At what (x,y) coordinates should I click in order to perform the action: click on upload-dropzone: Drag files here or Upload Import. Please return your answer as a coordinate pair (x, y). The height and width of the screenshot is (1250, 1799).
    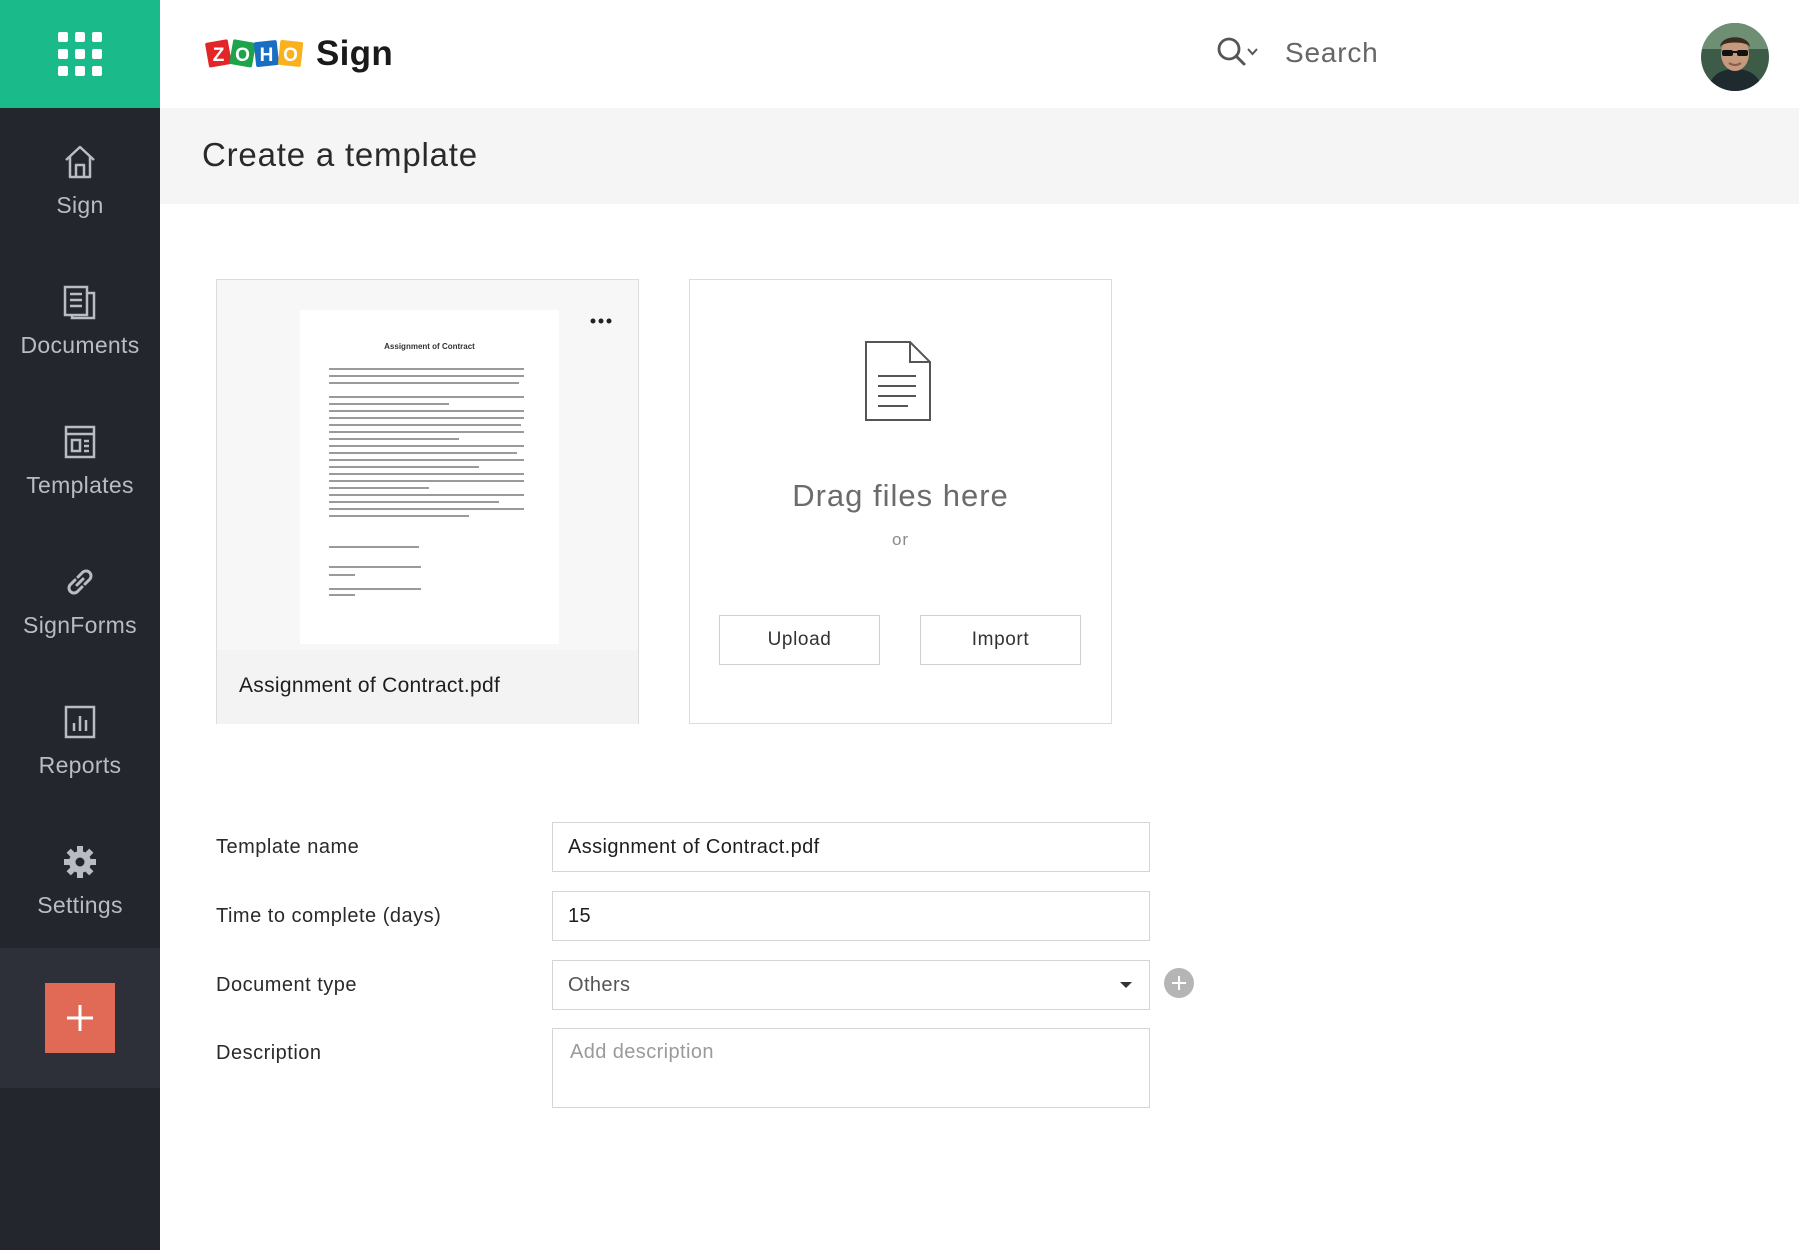
    Looking at the image, I should click on (900, 501).